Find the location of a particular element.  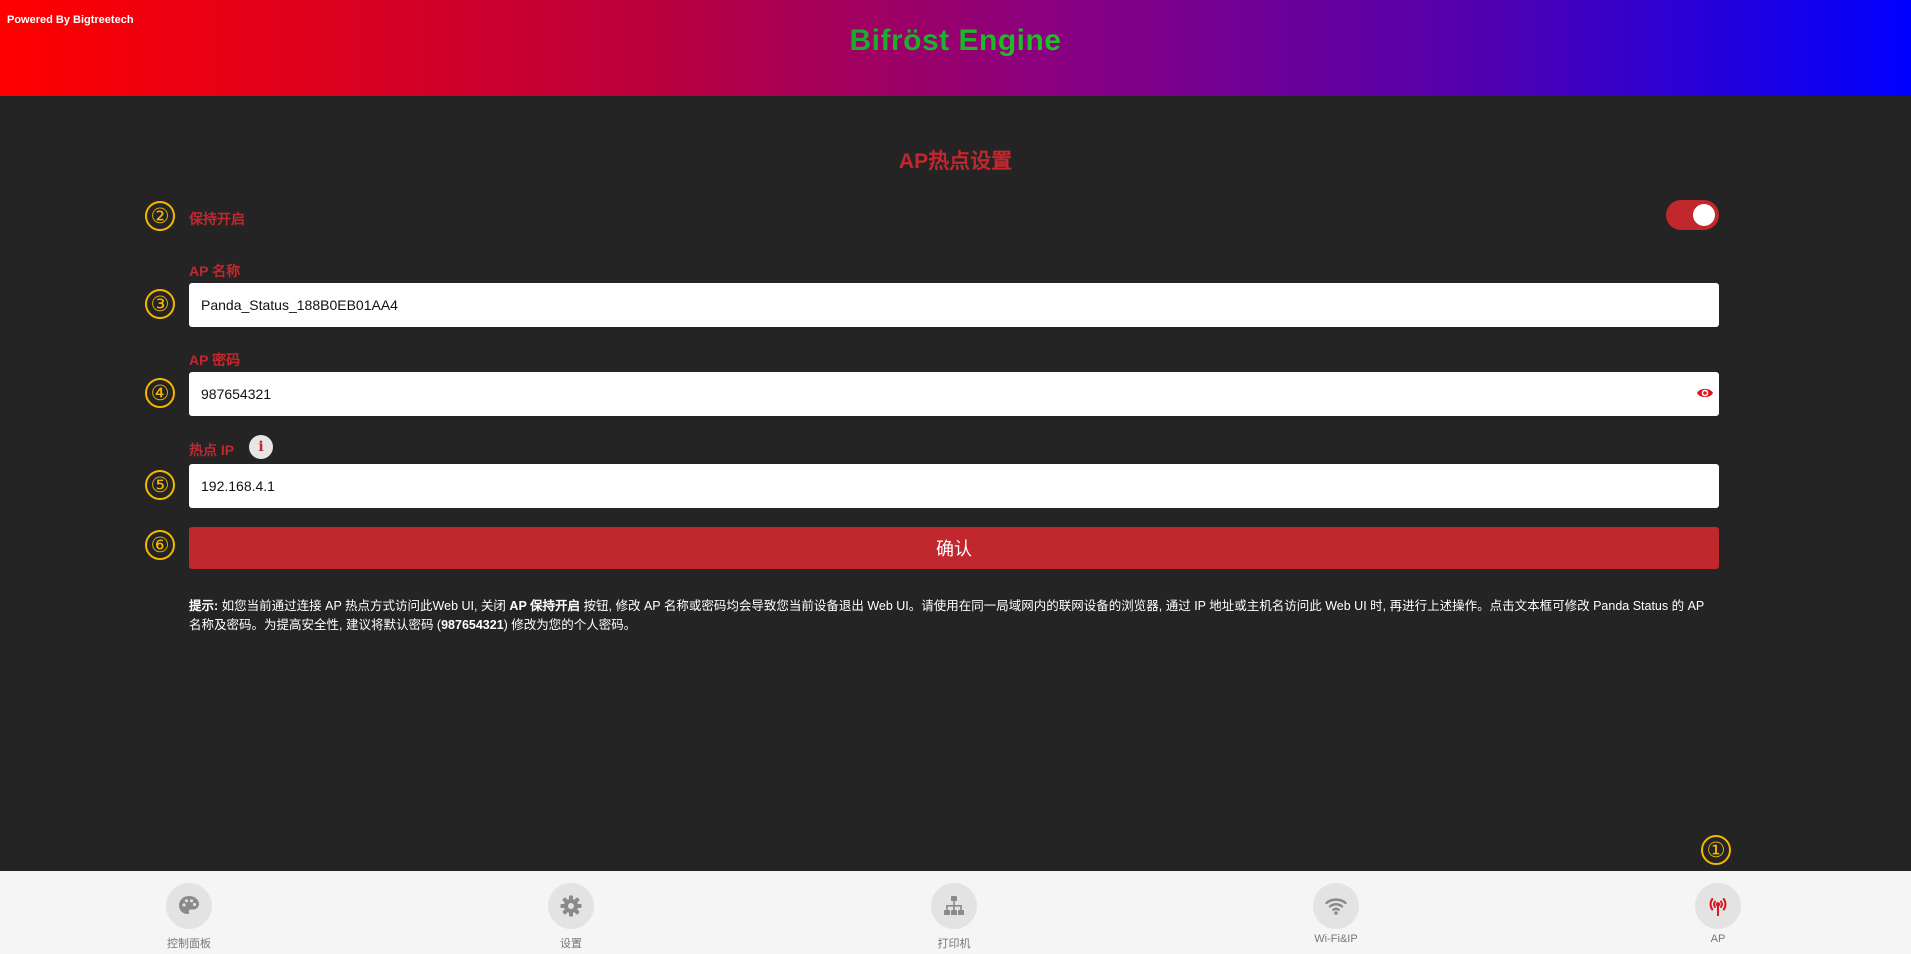

brand-title: Bifröst Engine is located at coordinates (955, 41).